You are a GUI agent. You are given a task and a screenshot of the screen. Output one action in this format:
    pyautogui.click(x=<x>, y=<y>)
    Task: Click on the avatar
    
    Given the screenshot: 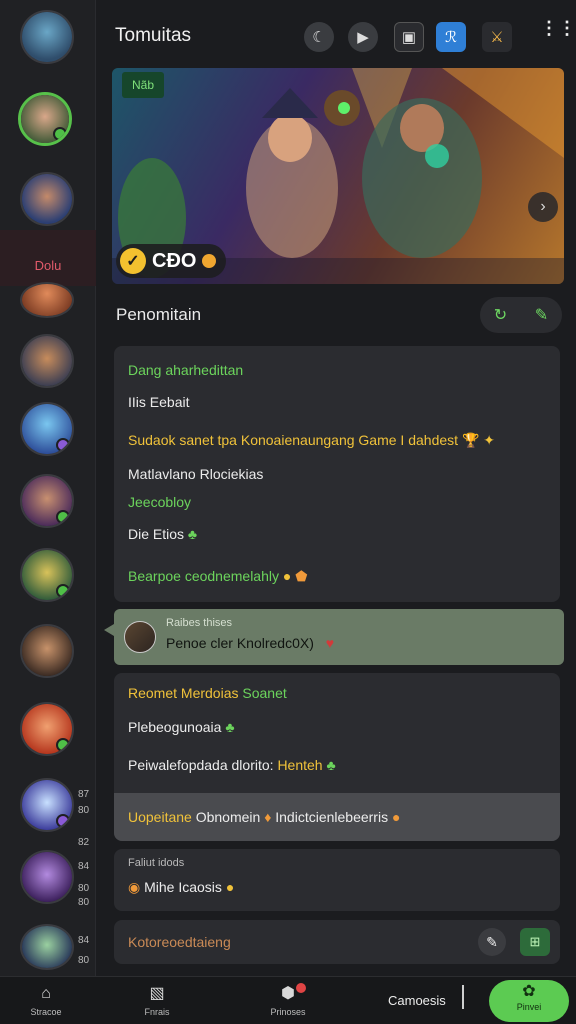 What is the action you would take?
    pyautogui.click(x=140, y=637)
    